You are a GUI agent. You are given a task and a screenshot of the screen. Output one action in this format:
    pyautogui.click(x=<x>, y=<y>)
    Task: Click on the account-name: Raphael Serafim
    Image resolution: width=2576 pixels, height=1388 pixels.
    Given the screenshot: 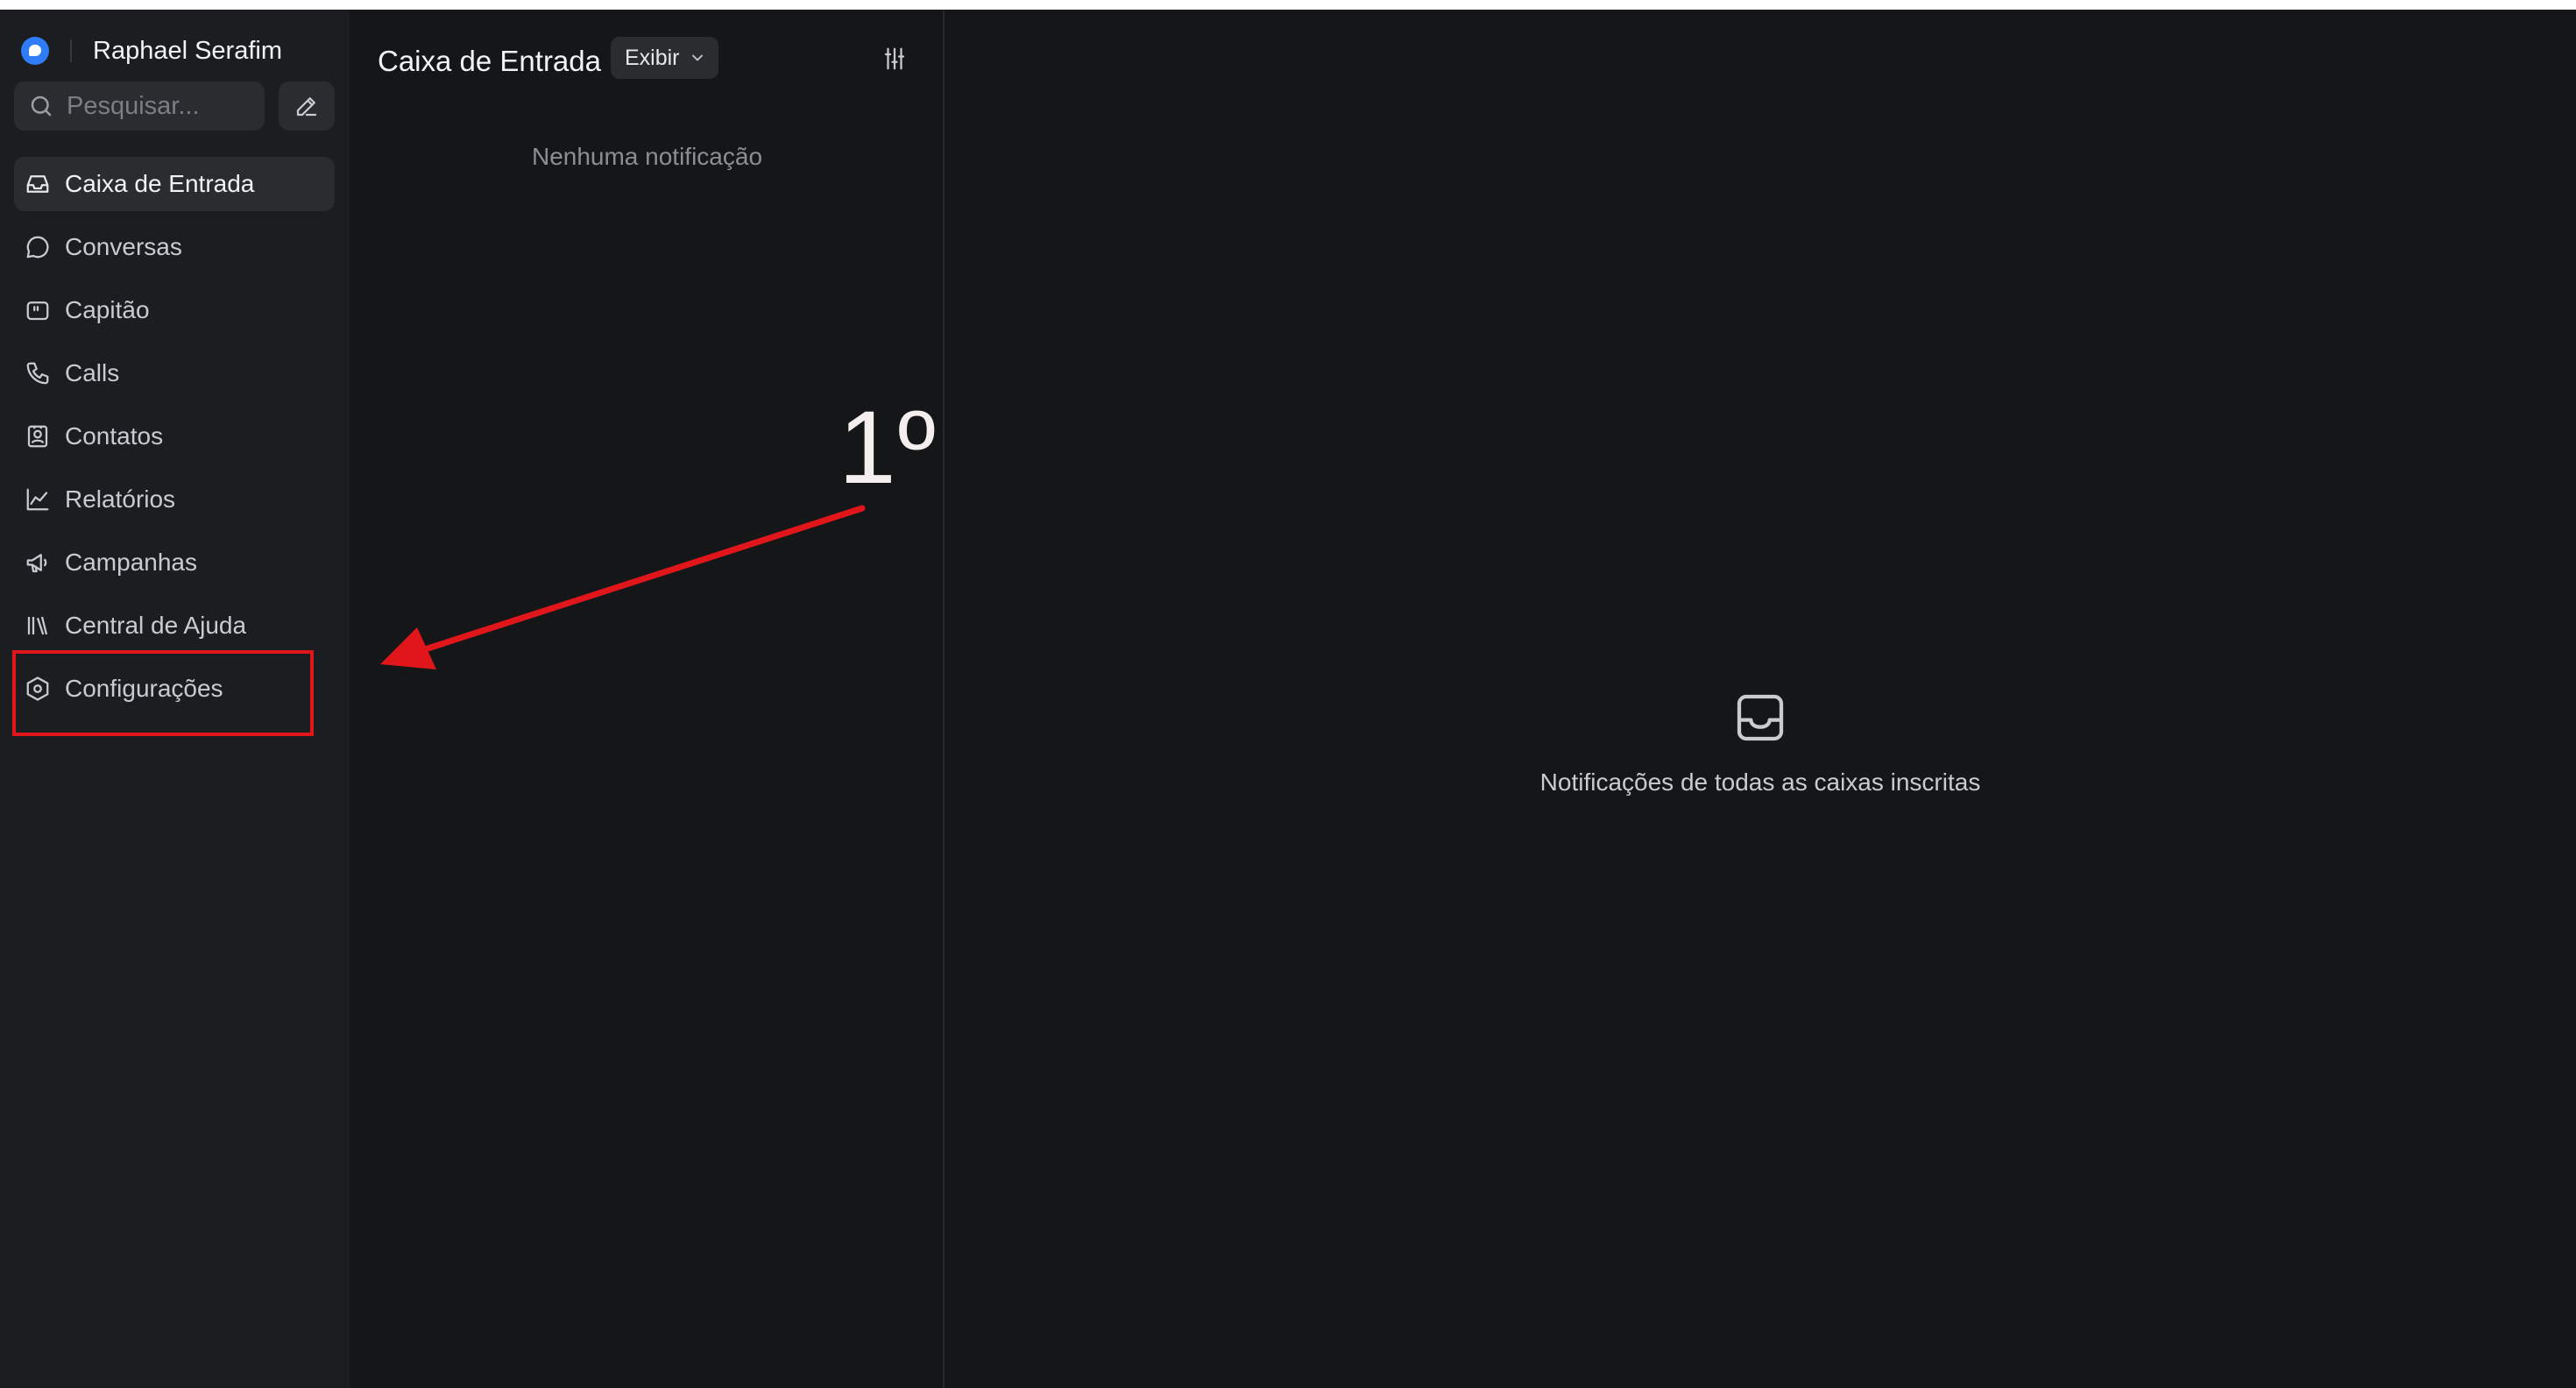 What is the action you would take?
    pyautogui.click(x=187, y=50)
    